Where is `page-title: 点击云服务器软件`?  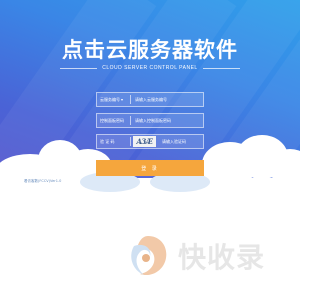
page-title: 点击云服务器软件 is located at coordinates (150, 50).